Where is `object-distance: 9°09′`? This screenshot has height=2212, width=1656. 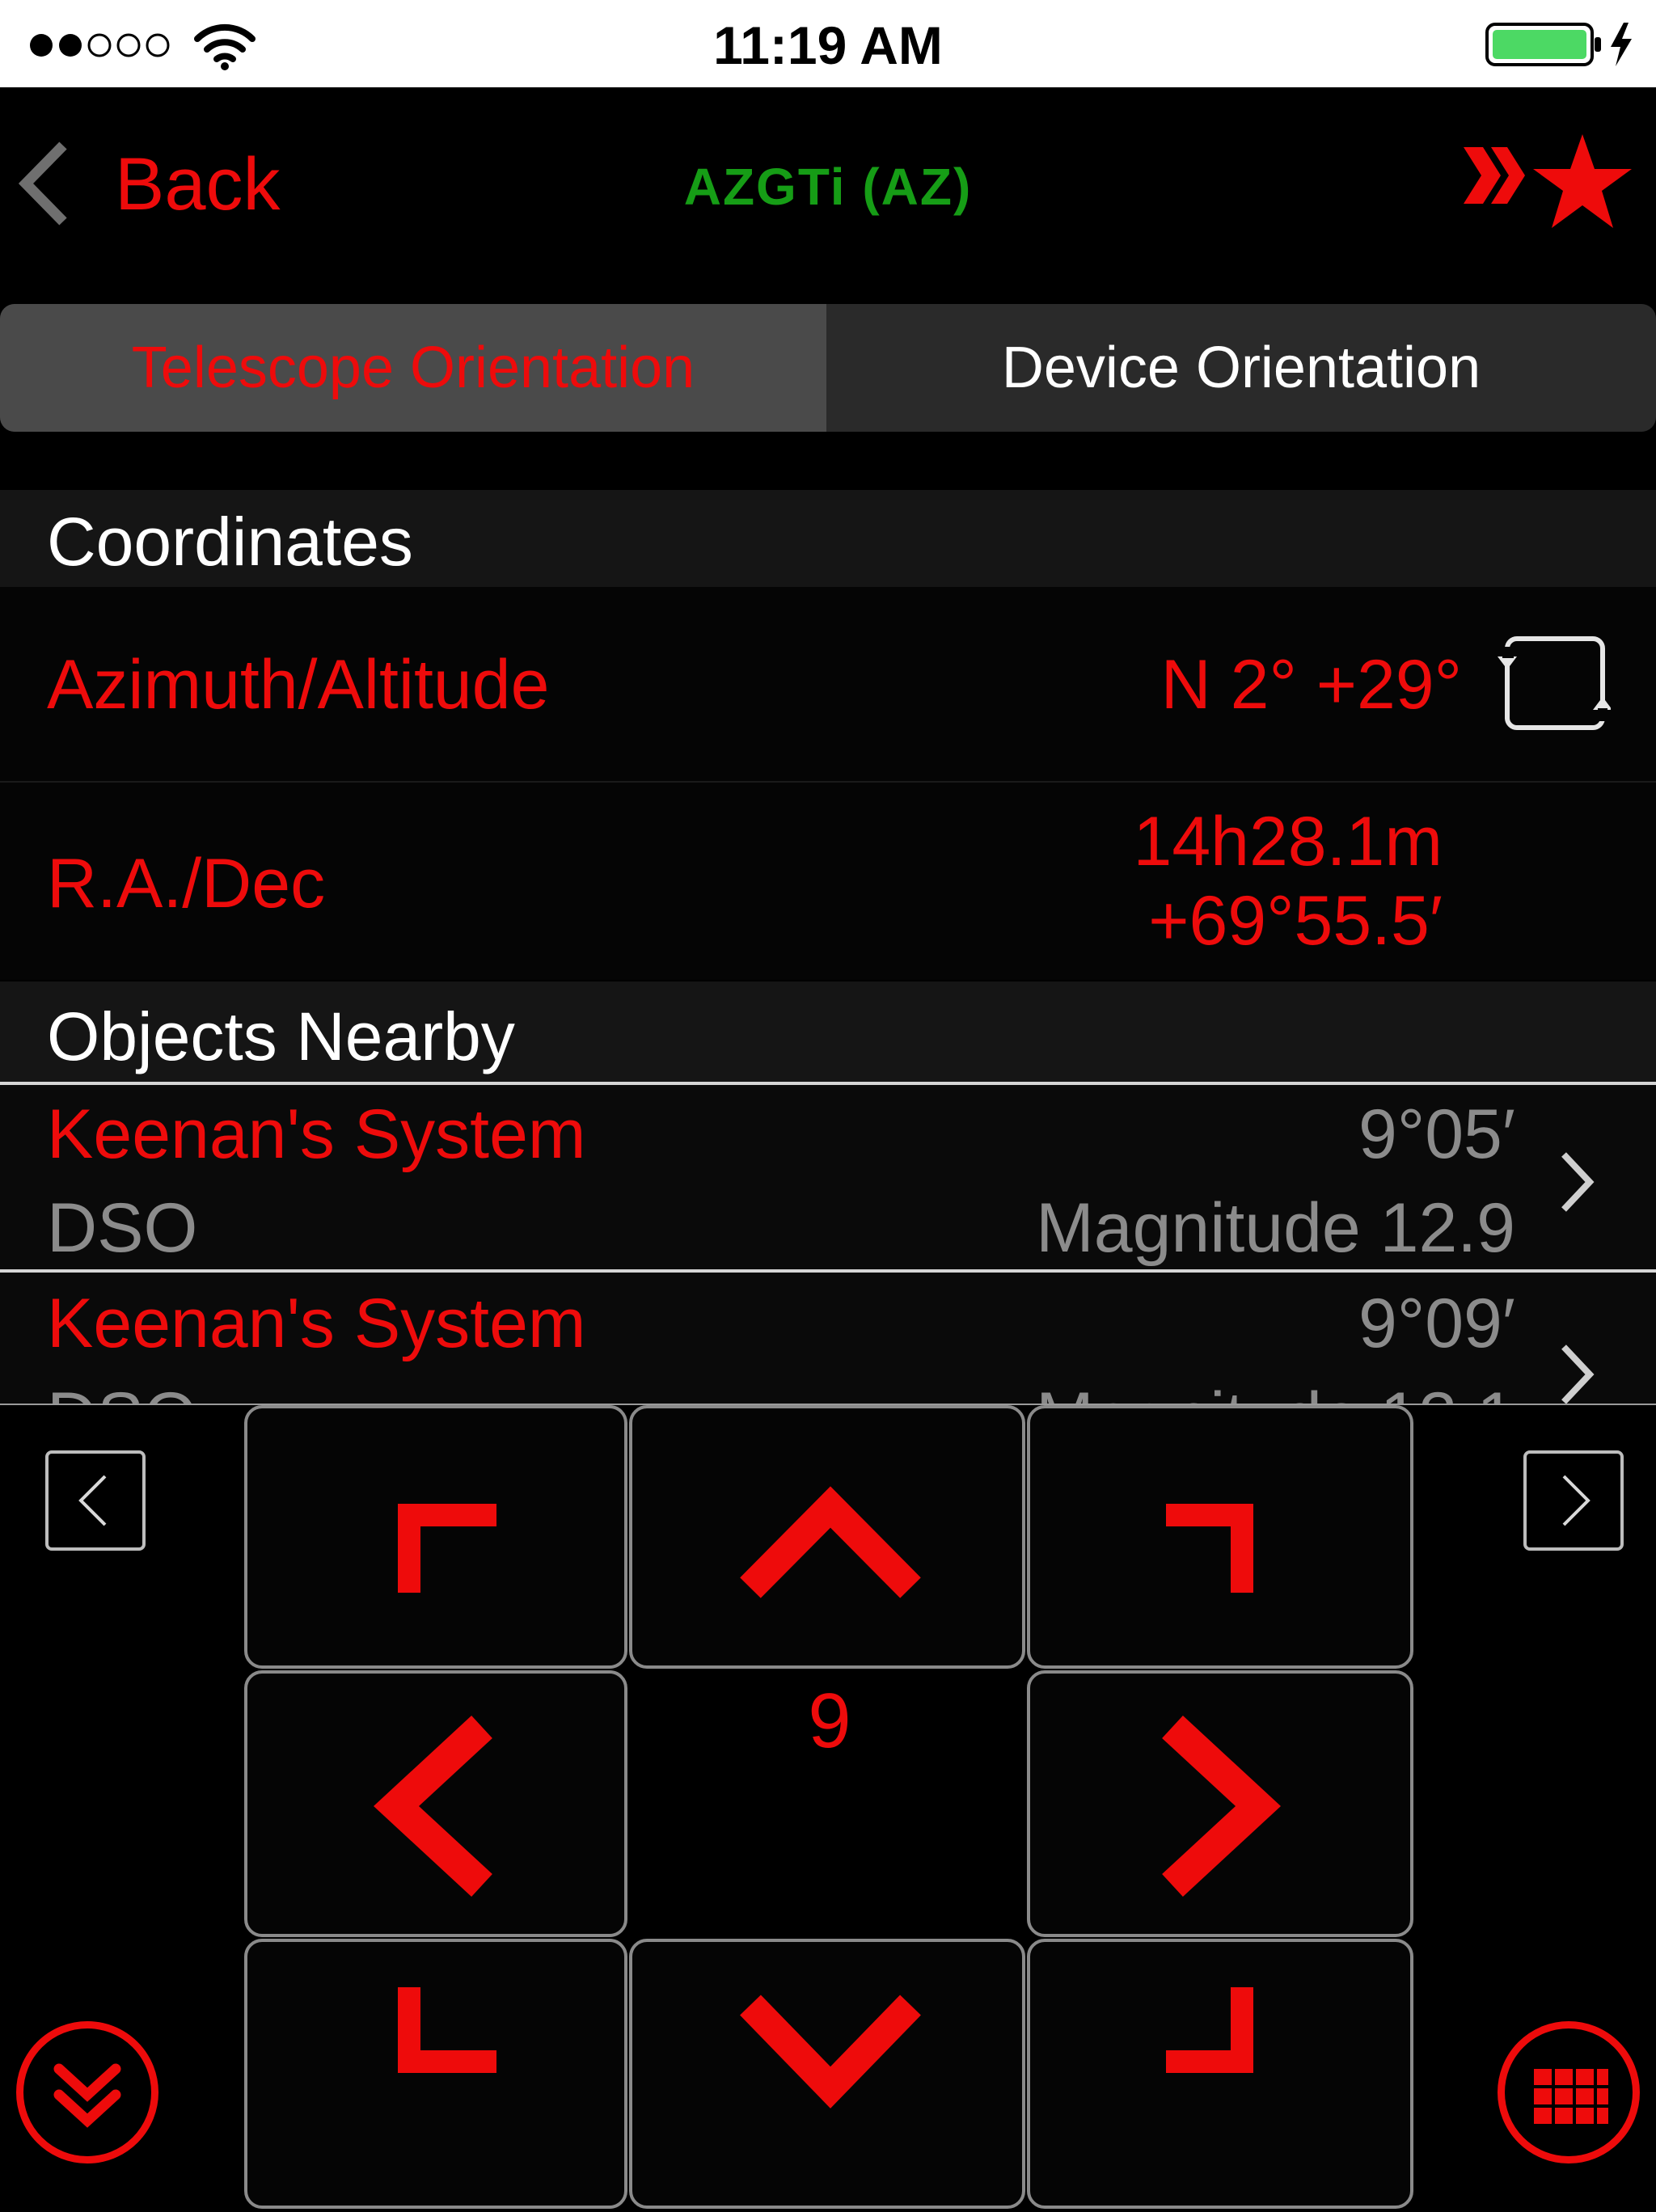 object-distance: 9°09′ is located at coordinates (1436, 1324).